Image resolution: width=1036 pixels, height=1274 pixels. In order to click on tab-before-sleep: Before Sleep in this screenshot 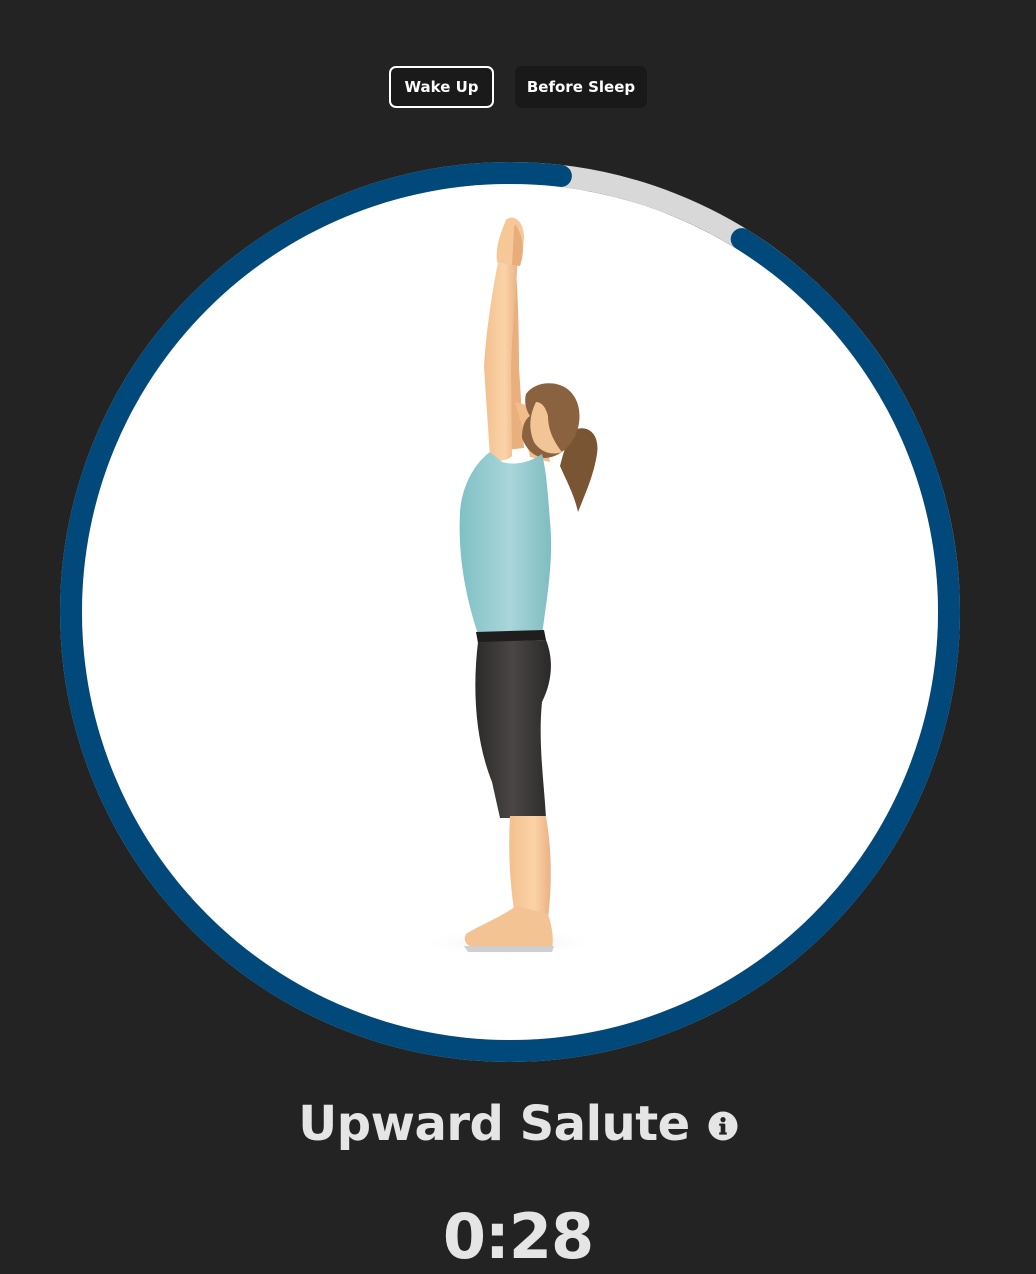, I will do `click(581, 87)`.